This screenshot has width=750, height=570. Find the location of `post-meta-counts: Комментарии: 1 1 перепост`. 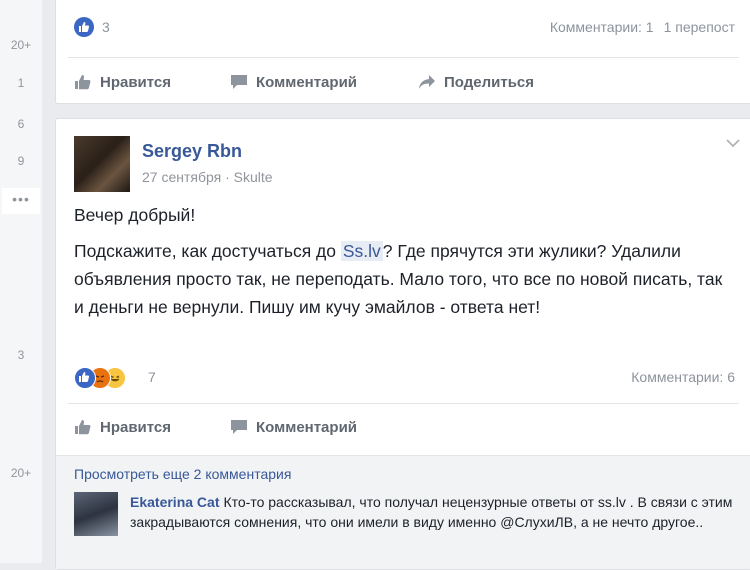

post-meta-counts: Комментарии: 1 1 перепост is located at coordinates (642, 27).